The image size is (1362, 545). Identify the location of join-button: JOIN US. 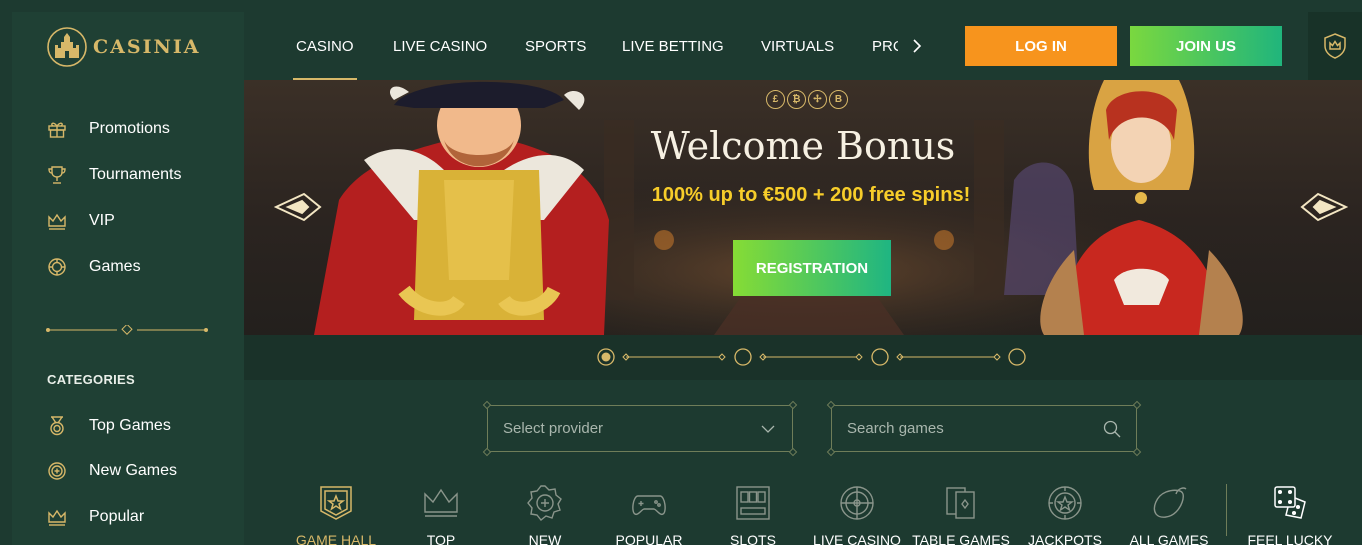
(1206, 46).